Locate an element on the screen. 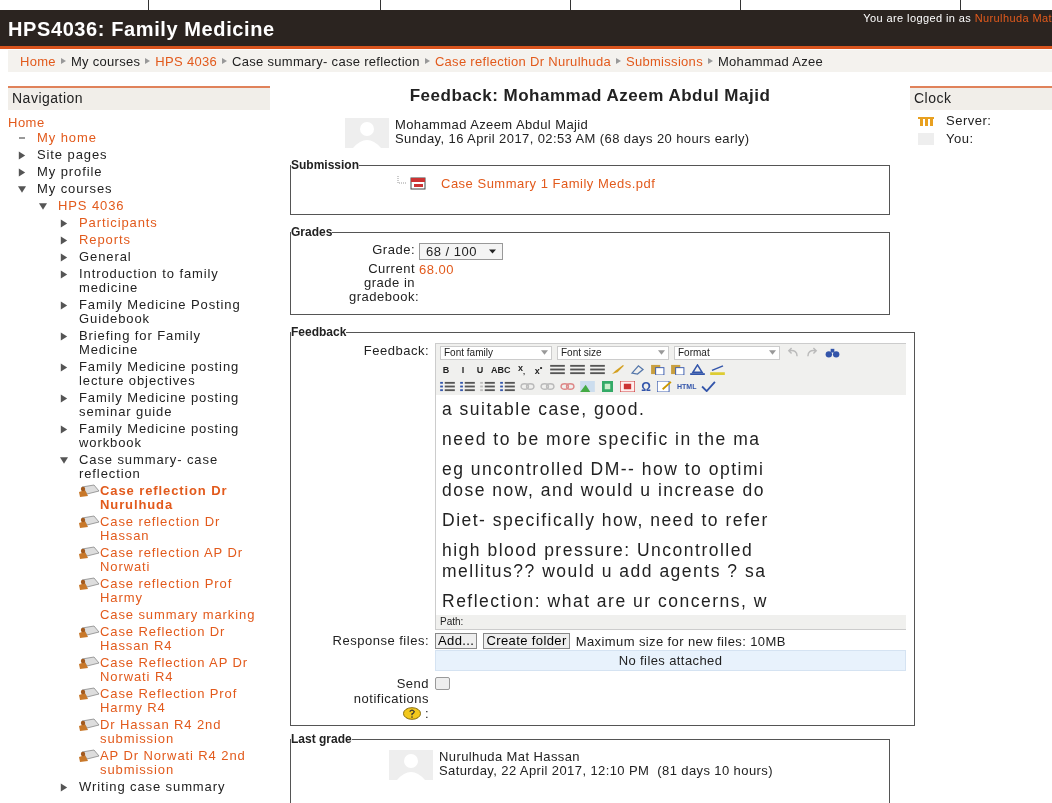 This screenshot has height=803, width=1052. nav-item: Introduction to family medicine is located at coordinates (170, 281).